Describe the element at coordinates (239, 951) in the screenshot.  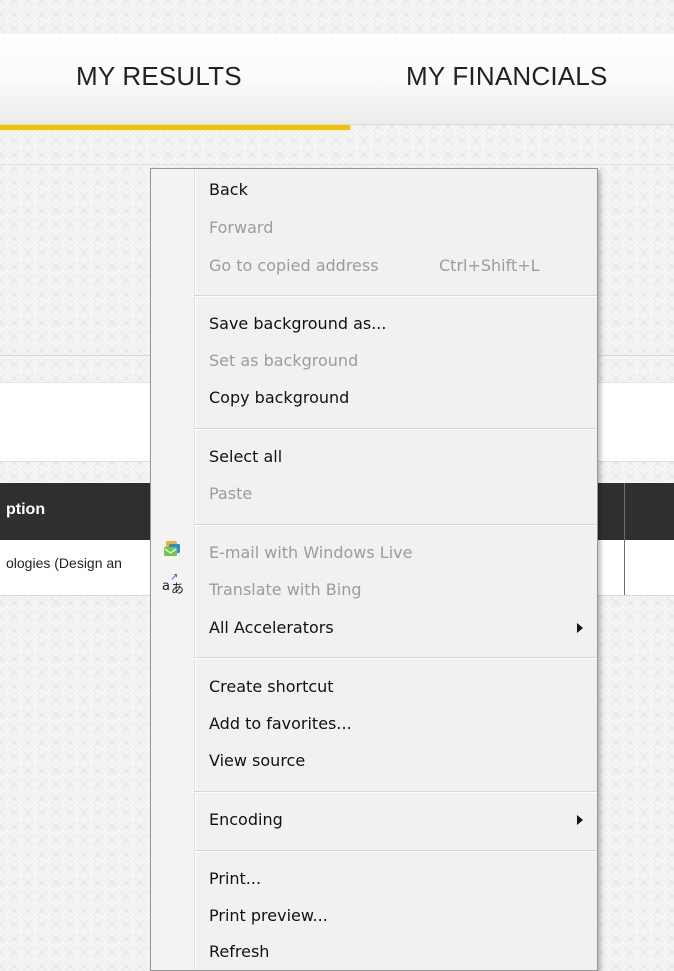
I see `menu-label-refresh: Refresh` at that location.